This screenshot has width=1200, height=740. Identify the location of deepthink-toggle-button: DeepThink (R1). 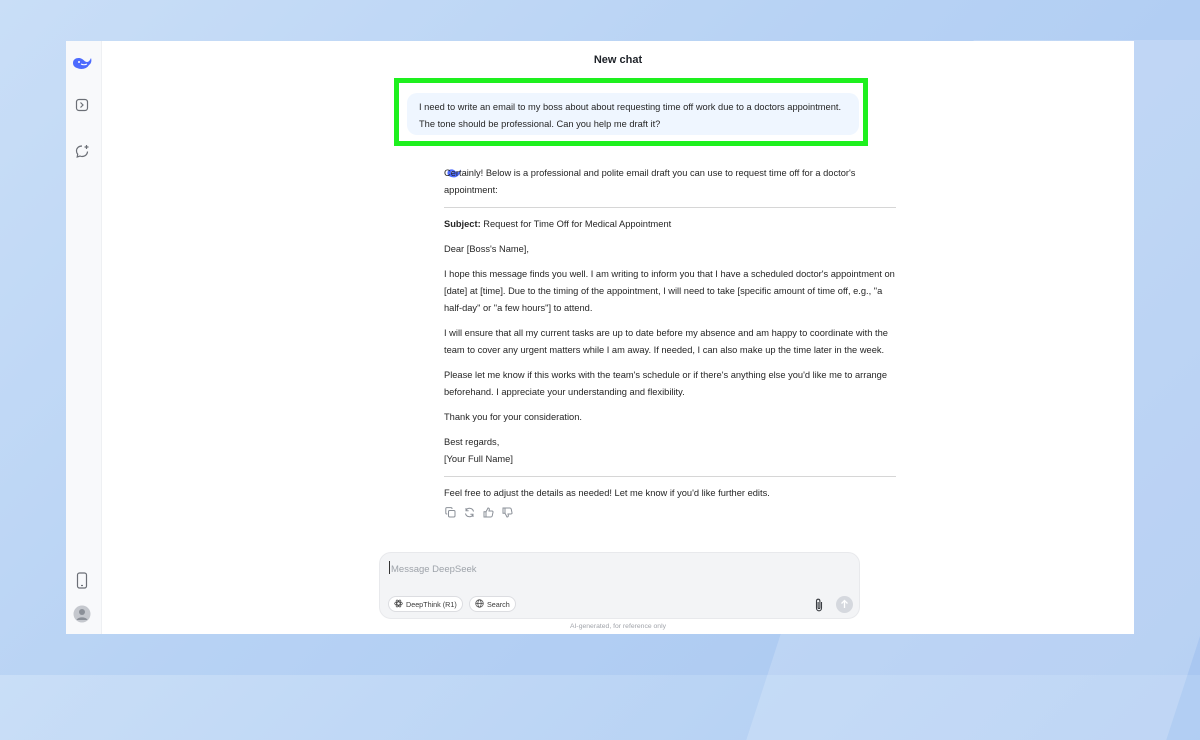
(425, 604).